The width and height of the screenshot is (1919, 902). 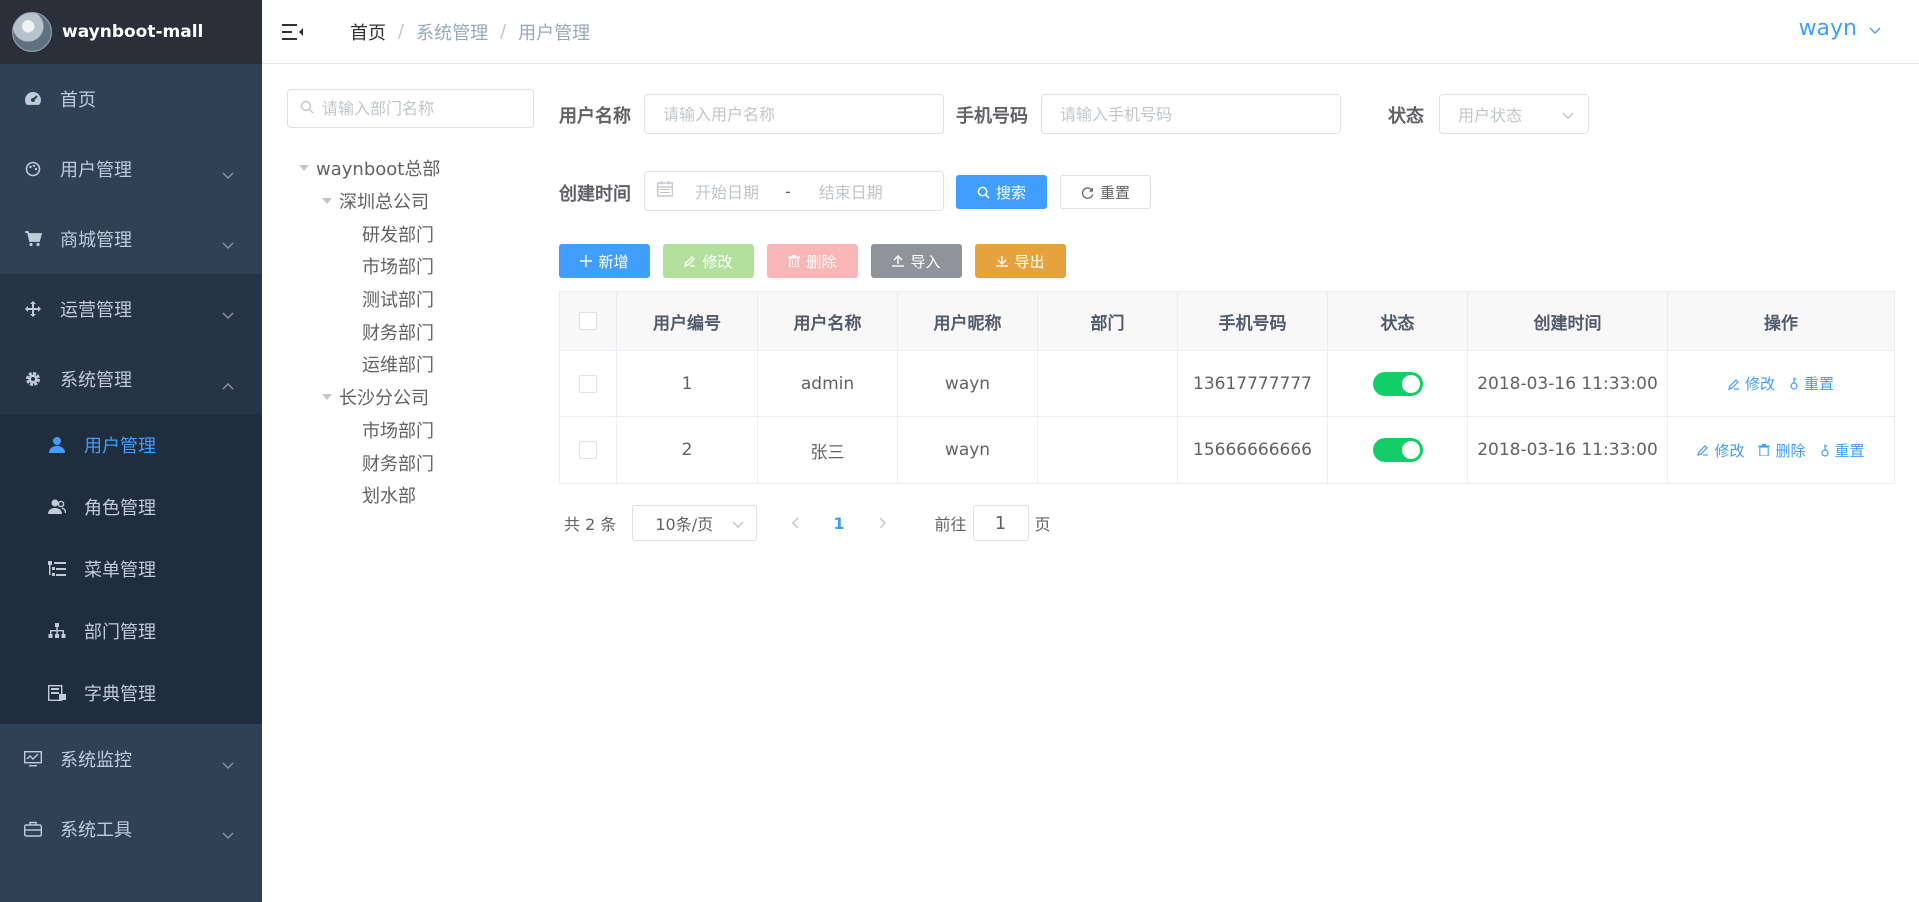 What do you see at coordinates (595, 116) in the screenshot?
I see `username-label: 用户名称` at bounding box center [595, 116].